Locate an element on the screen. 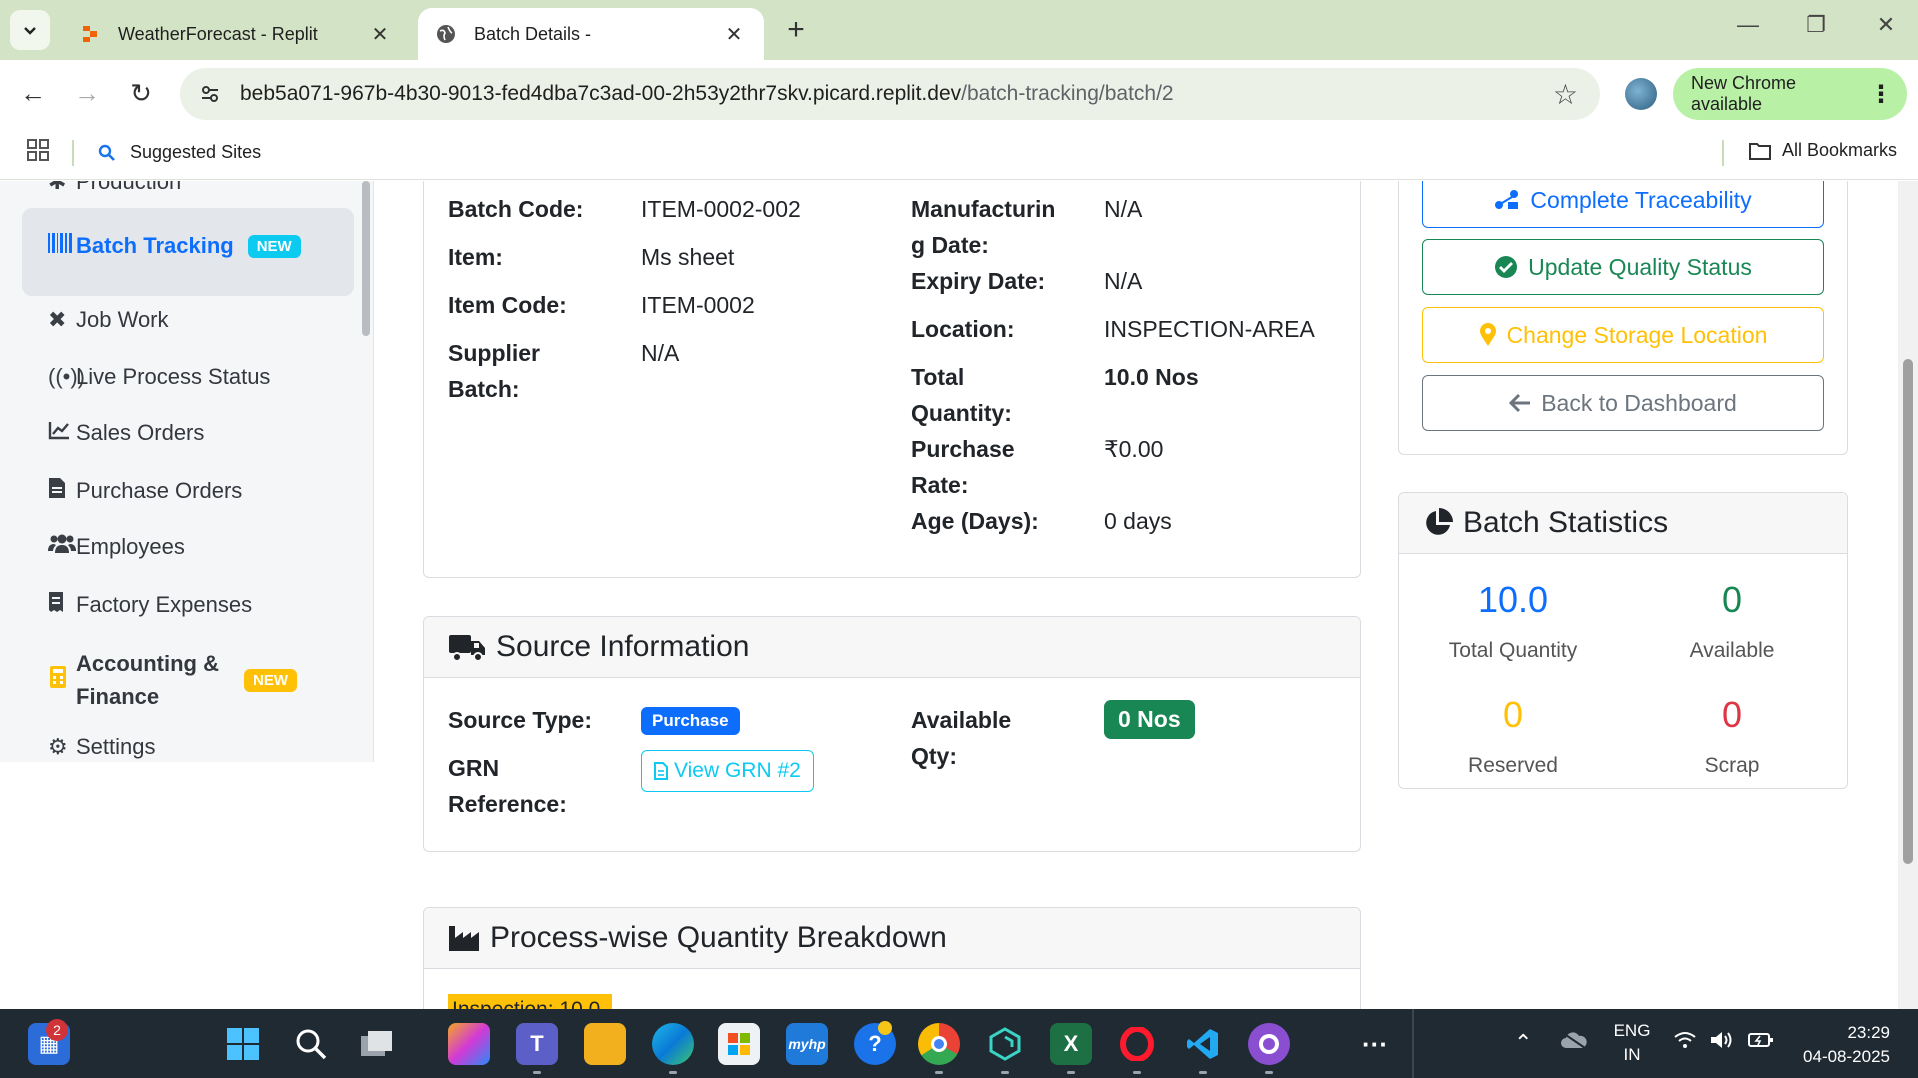 Image resolution: width=1918 pixels, height=1078 pixels. sidebar-item-label: Factory Expenses is located at coordinates (164, 604).